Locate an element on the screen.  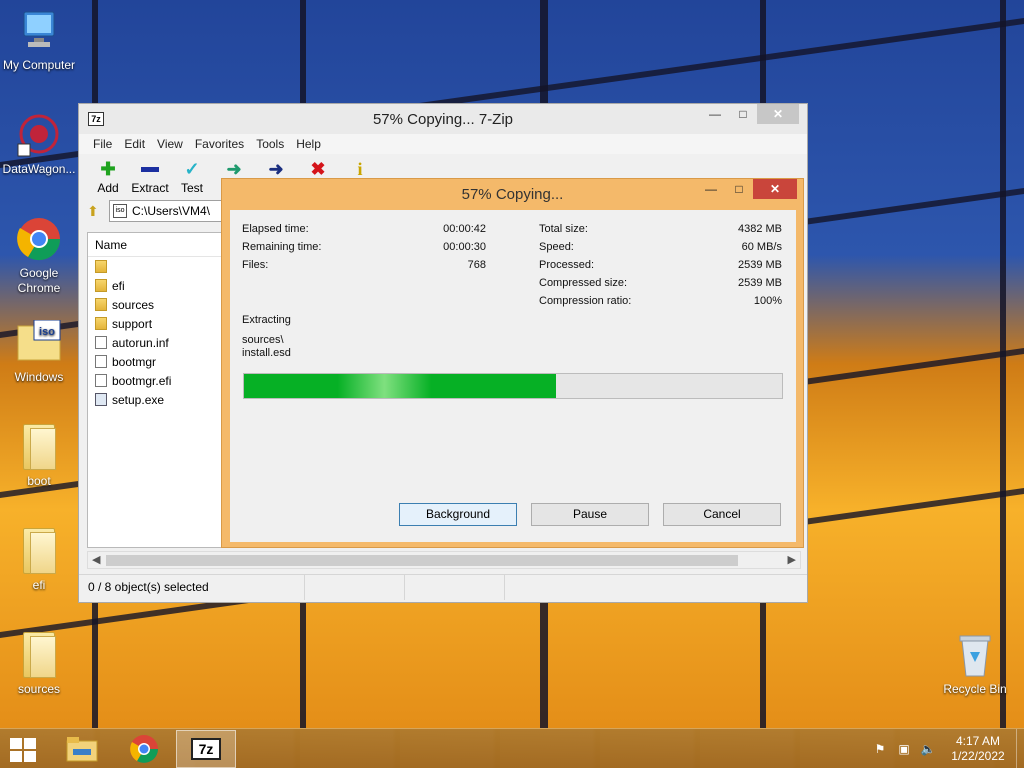
taskbar-7zip: 7z is located at coordinates (206, 749).